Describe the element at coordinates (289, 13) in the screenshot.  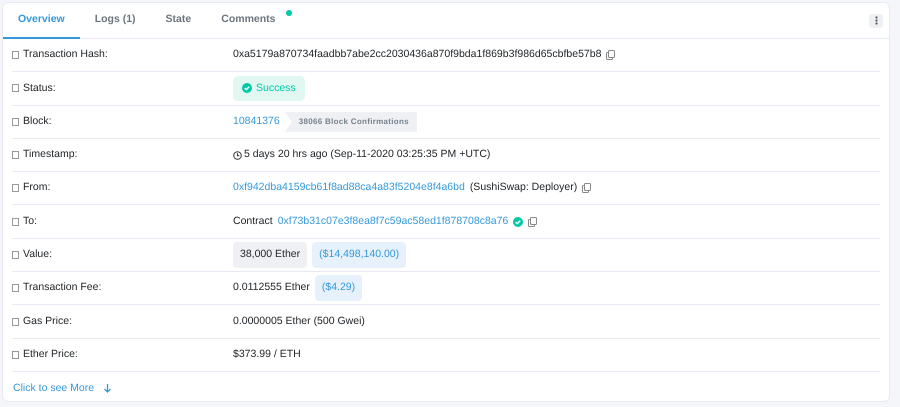
I see `notification-dot` at that location.